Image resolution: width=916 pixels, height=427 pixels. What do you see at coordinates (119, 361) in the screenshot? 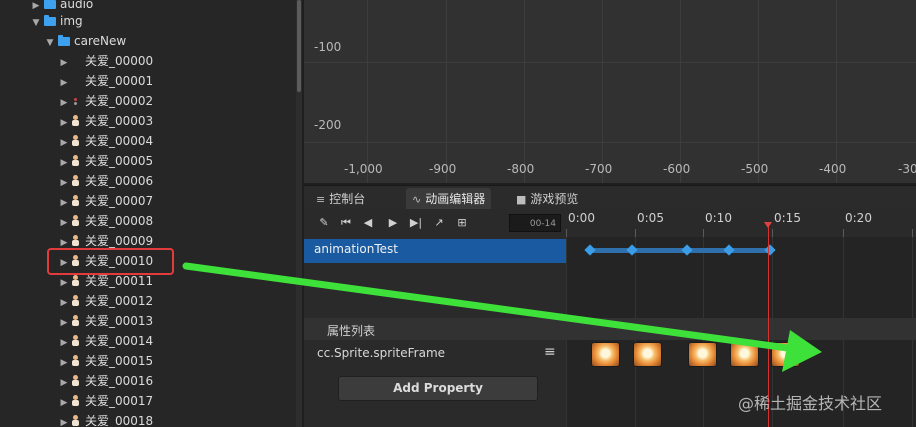
I see `tree-item-label: 关爱_00015` at bounding box center [119, 361].